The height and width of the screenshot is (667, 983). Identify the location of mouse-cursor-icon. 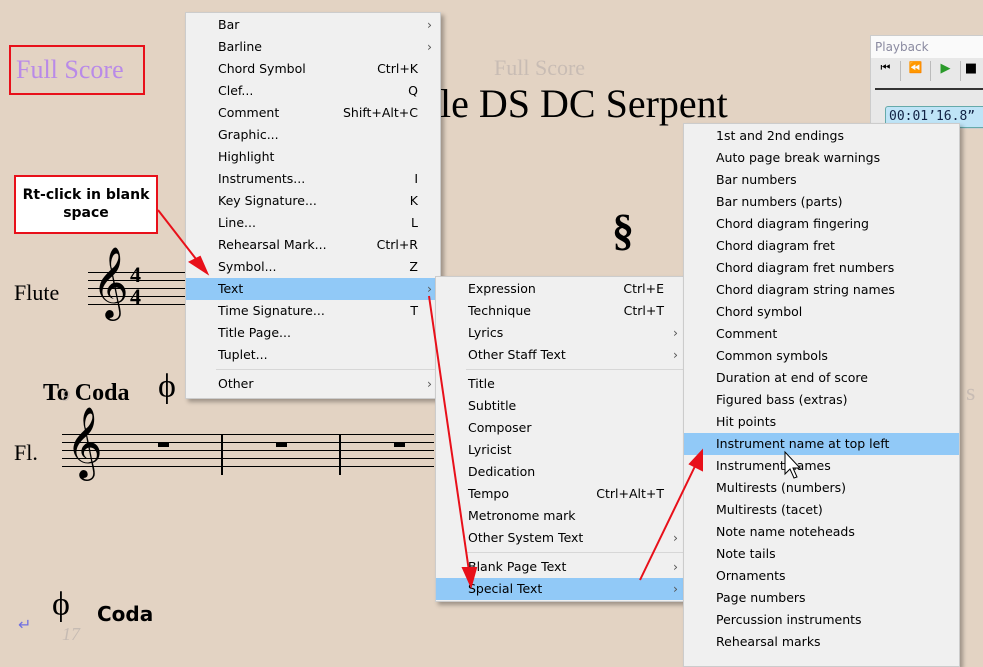
(793, 464).